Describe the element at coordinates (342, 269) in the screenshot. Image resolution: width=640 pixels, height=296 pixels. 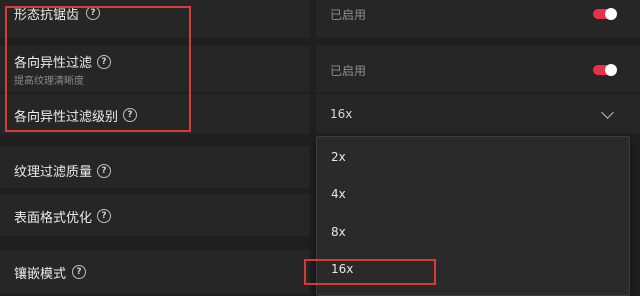
I see `dropdown-option-selected: 16x` at that location.